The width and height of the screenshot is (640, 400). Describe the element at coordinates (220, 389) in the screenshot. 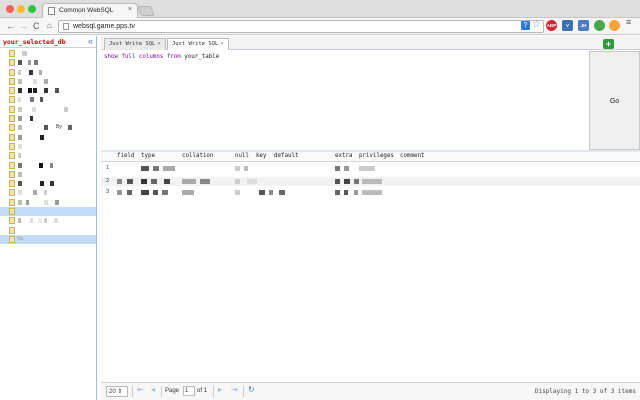

I see `next-page-icon: ▸` at that location.